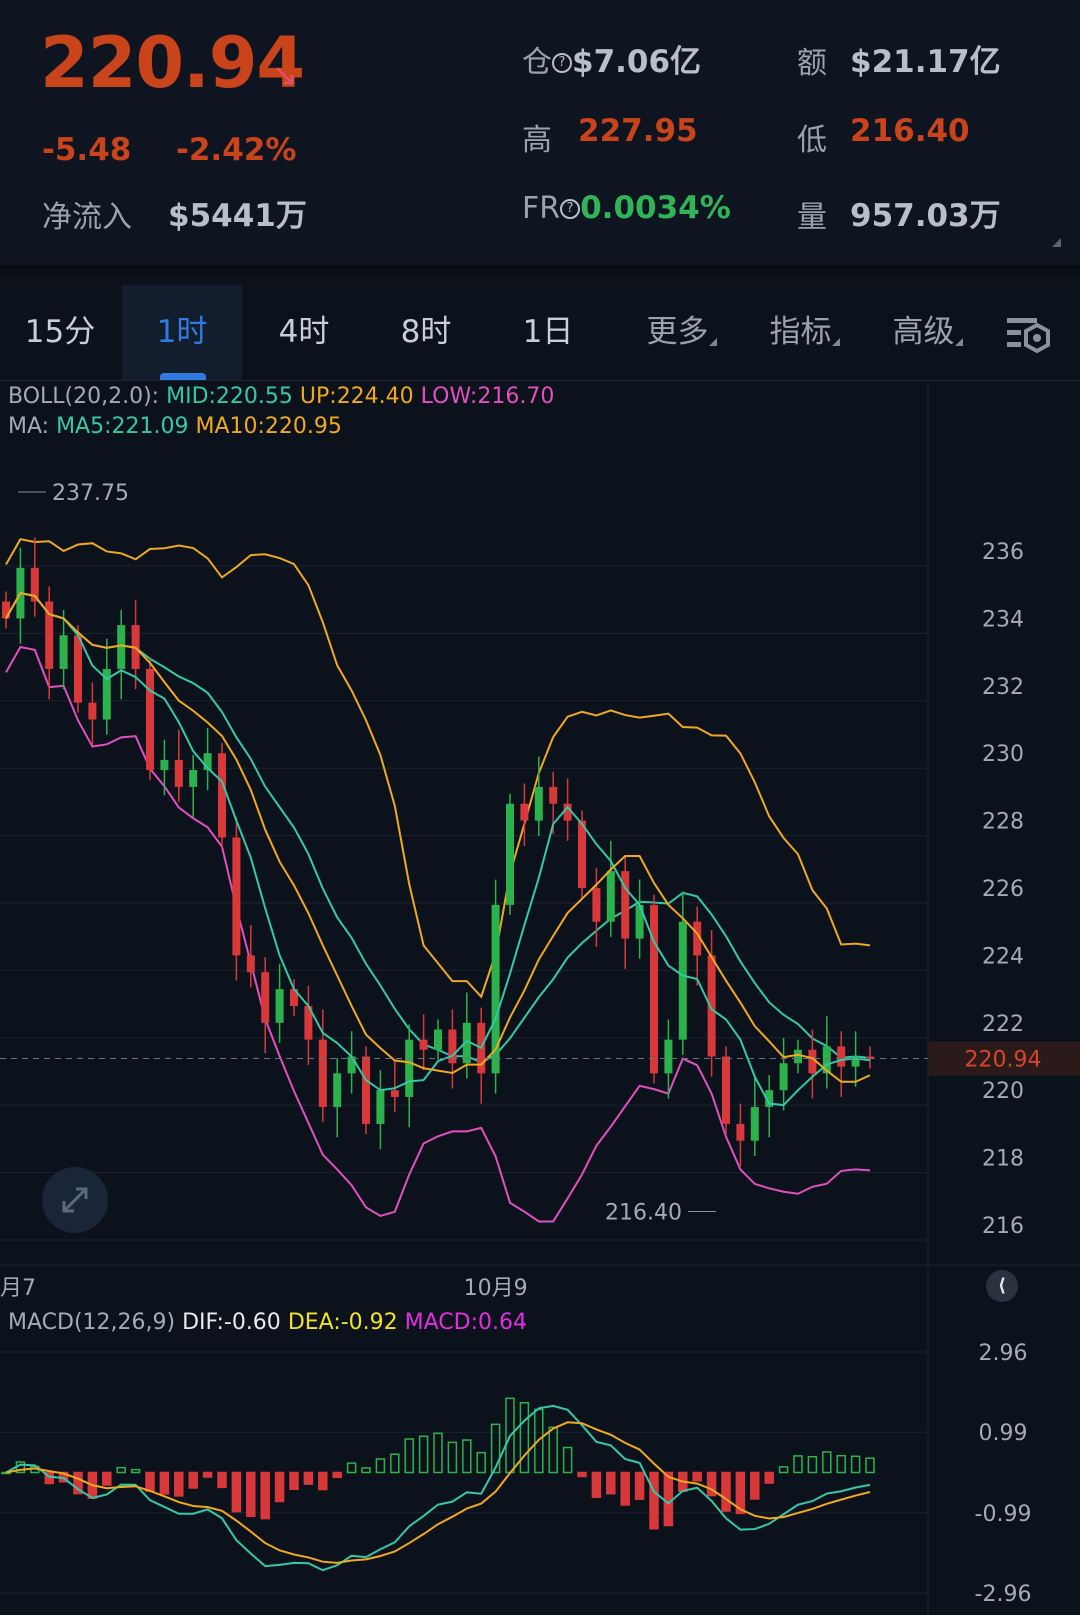 The image size is (1080, 1615). What do you see at coordinates (183, 376) in the screenshot?
I see `active-tab-indicator` at bounding box center [183, 376].